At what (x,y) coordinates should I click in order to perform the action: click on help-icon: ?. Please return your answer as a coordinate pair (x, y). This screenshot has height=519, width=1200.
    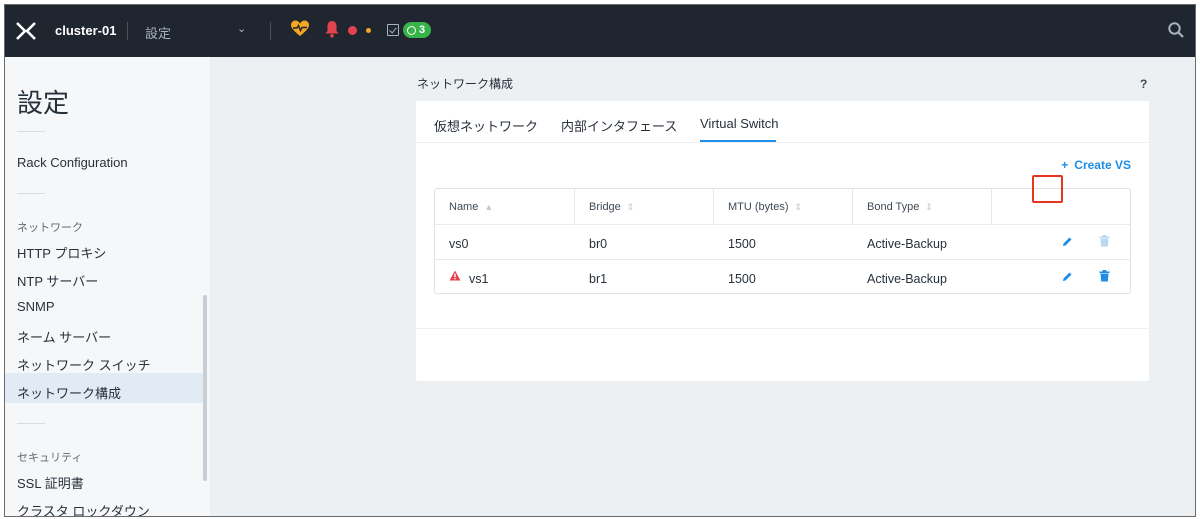
    Looking at the image, I should click on (1143, 84).